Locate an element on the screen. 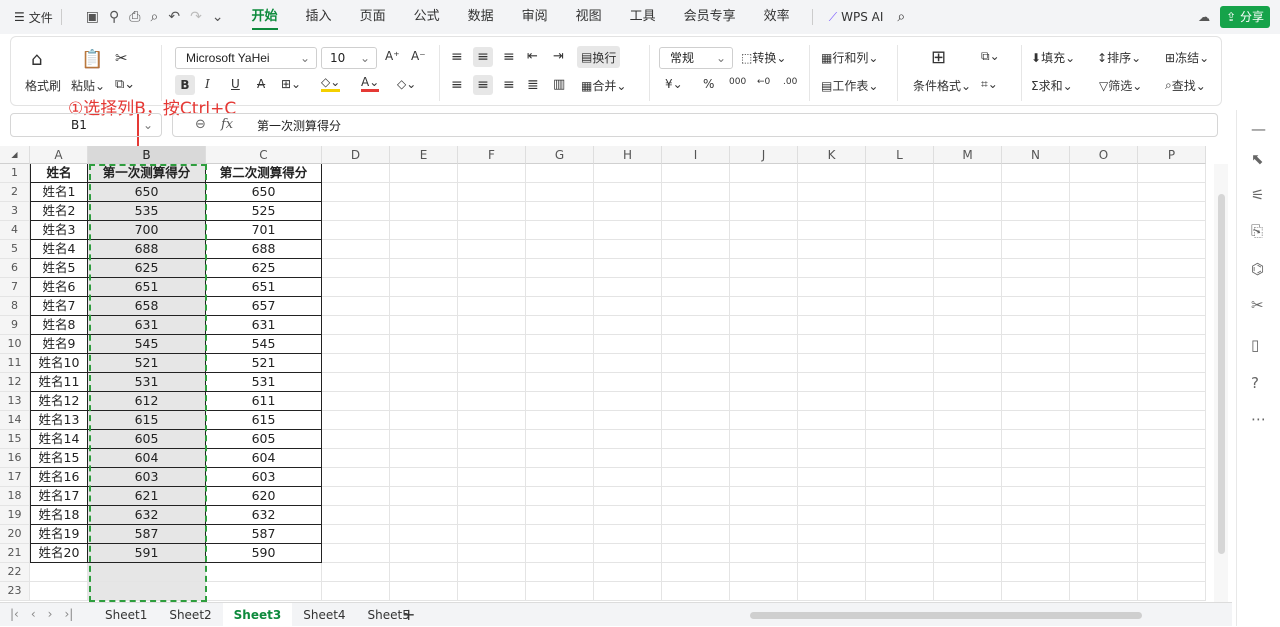  zoom-icon: ⊖ is located at coordinates (200, 124).